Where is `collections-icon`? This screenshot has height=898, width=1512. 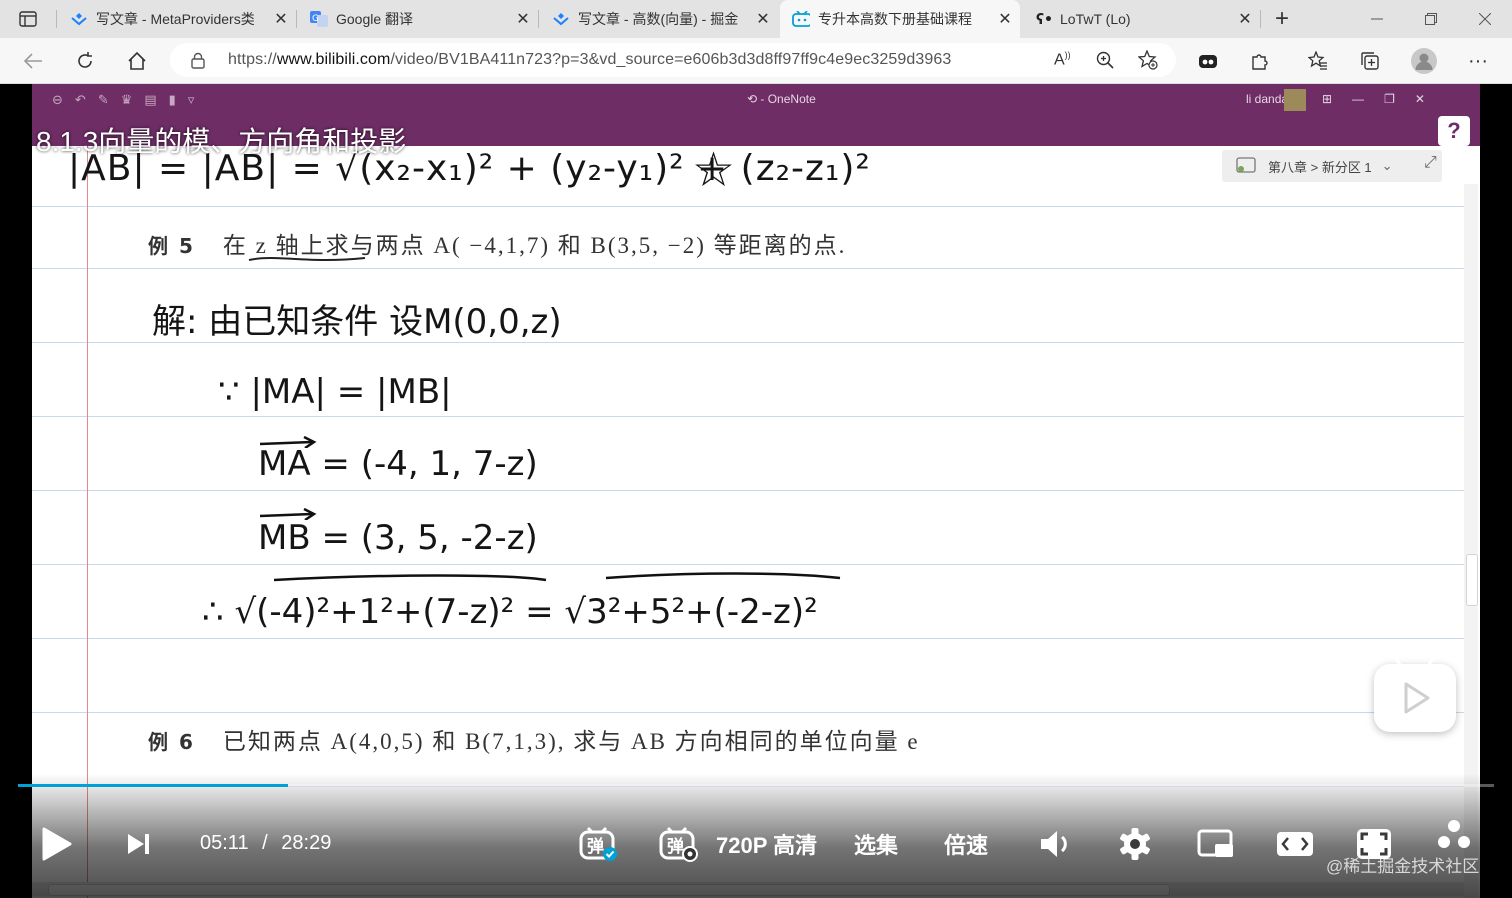
collections-icon is located at coordinates (1370, 61).